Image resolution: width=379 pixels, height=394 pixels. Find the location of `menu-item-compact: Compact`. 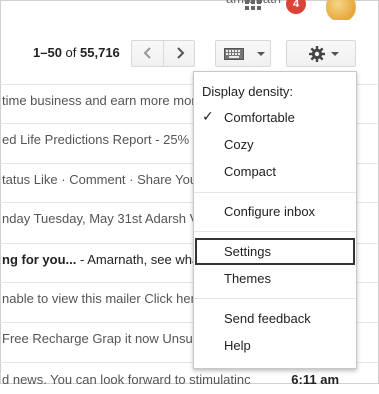

menu-item-compact: Compact is located at coordinates (275, 172).